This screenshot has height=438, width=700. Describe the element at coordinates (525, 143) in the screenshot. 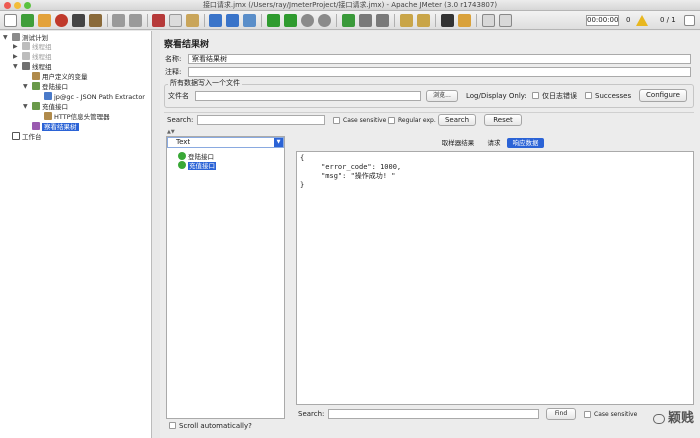

I see `tab-response-data: 响应数据` at that location.